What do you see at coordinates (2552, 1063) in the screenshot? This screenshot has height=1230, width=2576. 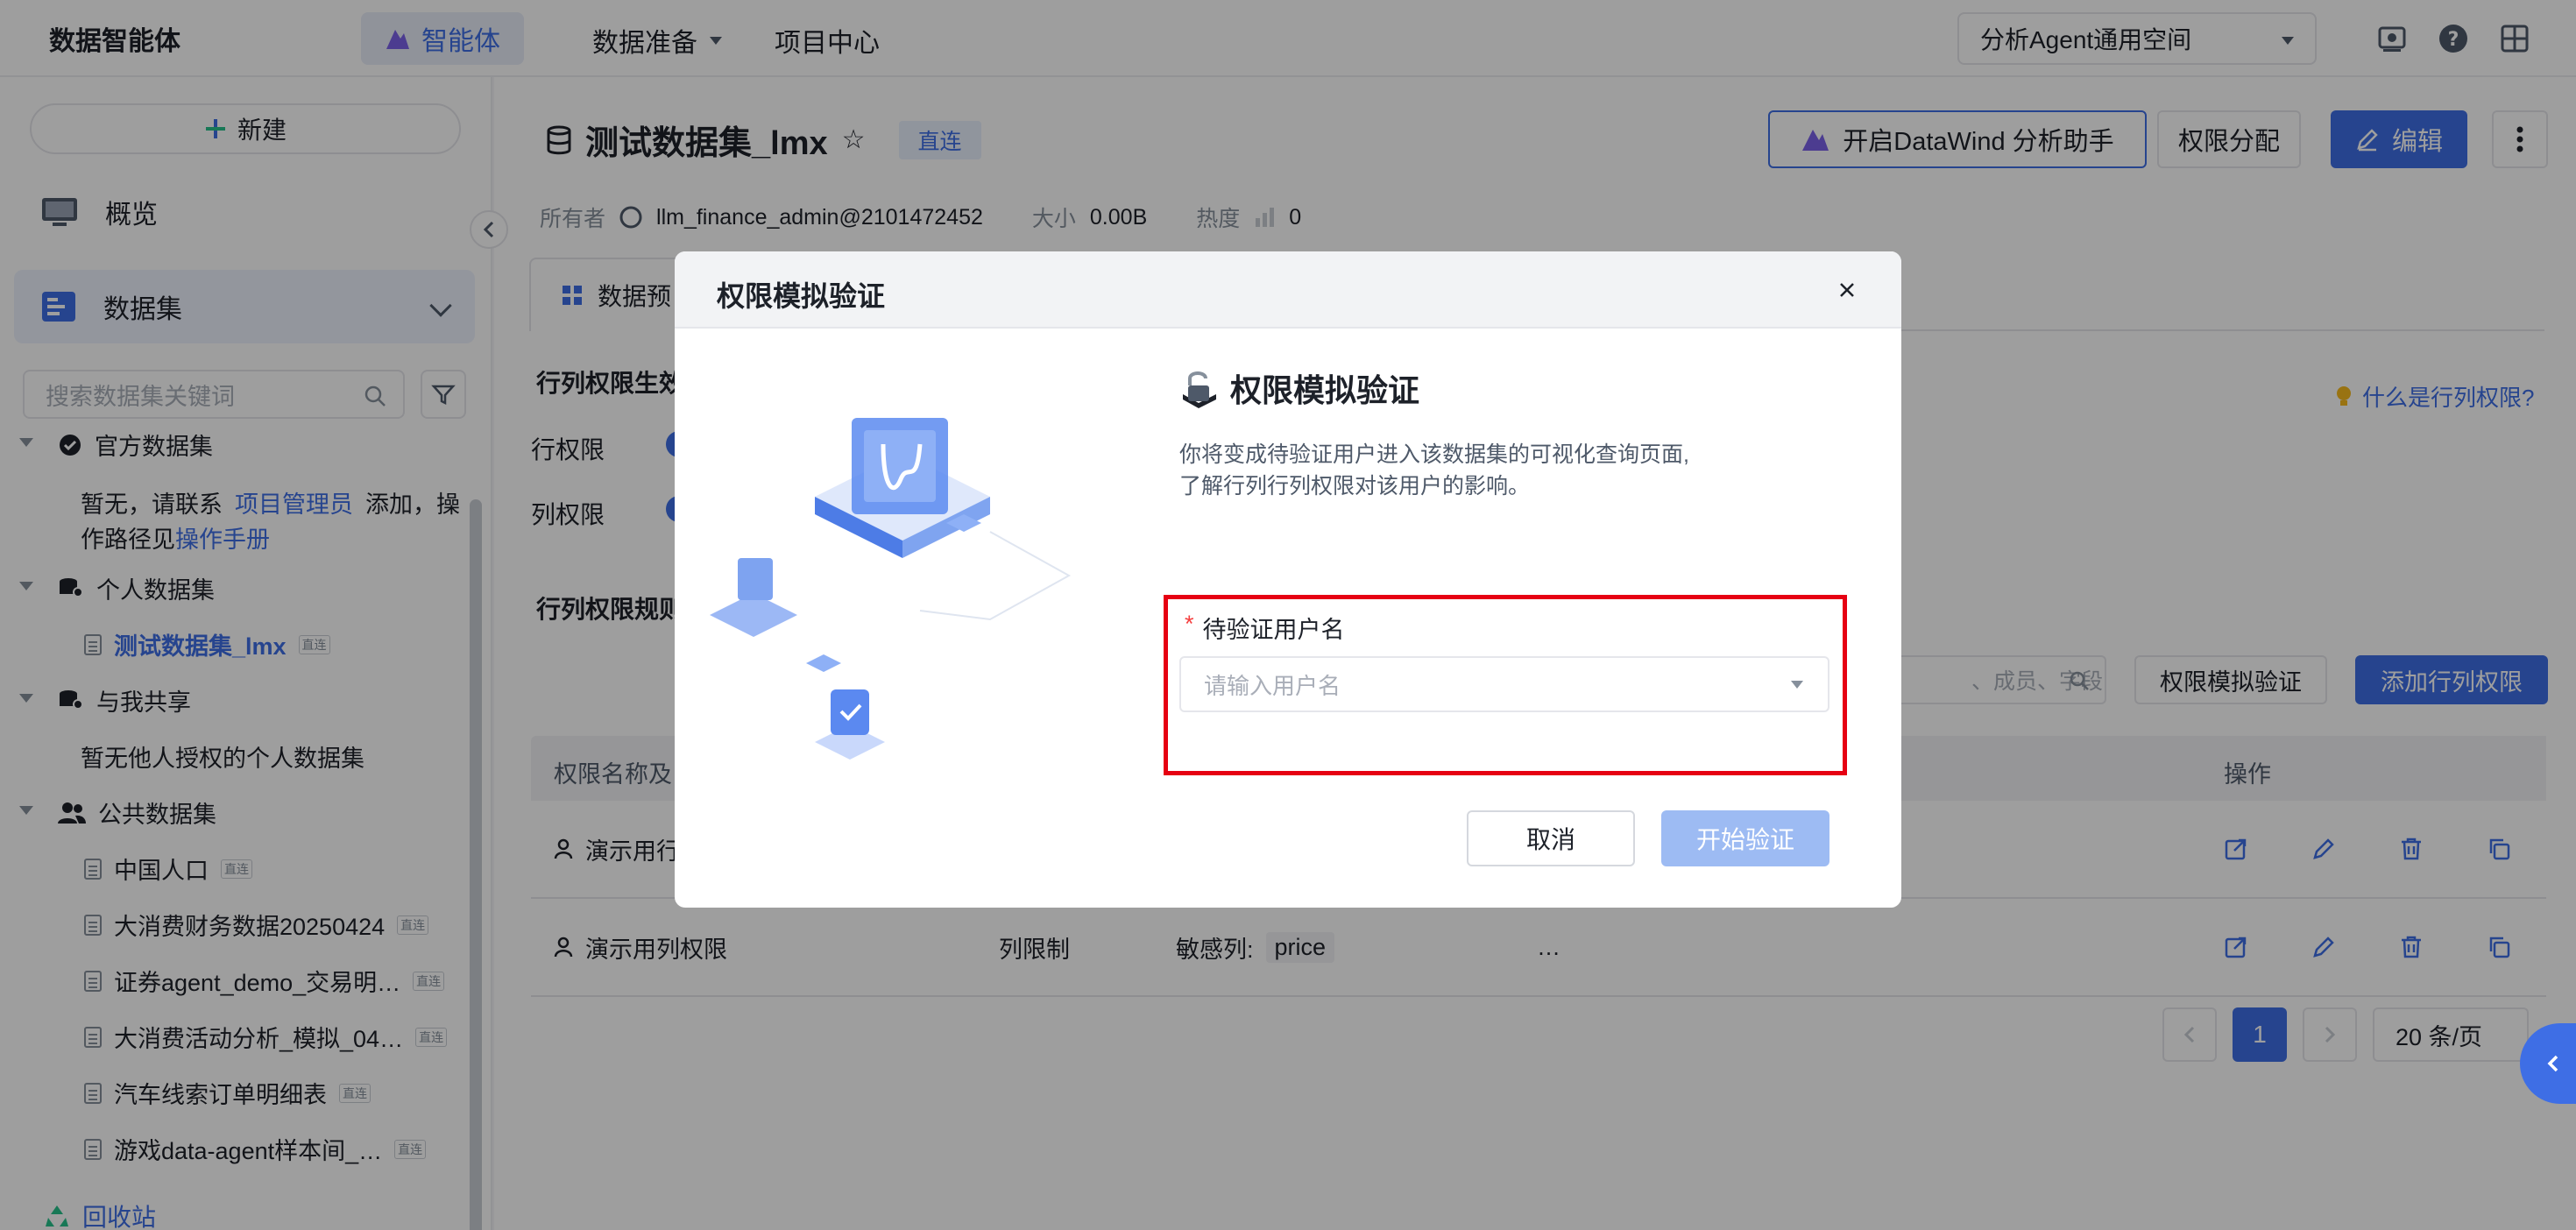 I see `chevron-left-icon` at bounding box center [2552, 1063].